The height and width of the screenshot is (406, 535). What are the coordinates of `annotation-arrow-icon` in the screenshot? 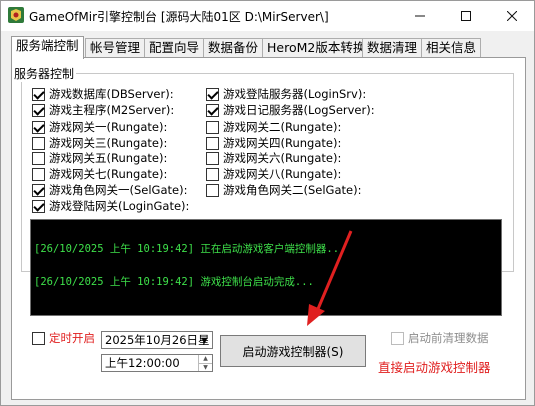 It's located at (330, 278).